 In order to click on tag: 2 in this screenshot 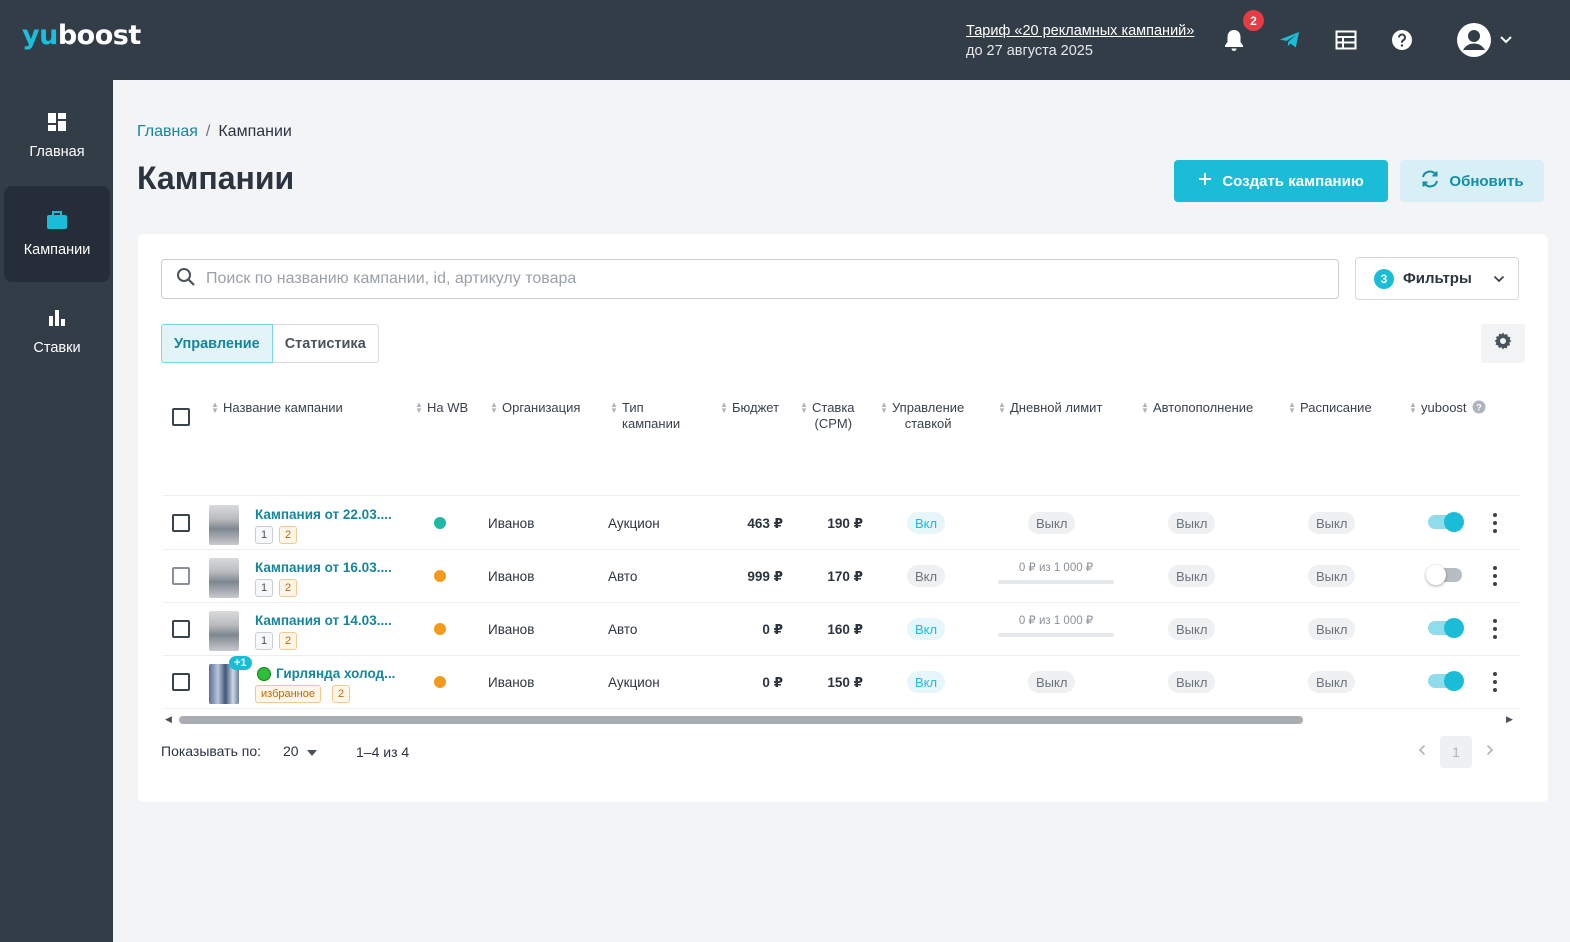, I will do `click(288, 588)`.